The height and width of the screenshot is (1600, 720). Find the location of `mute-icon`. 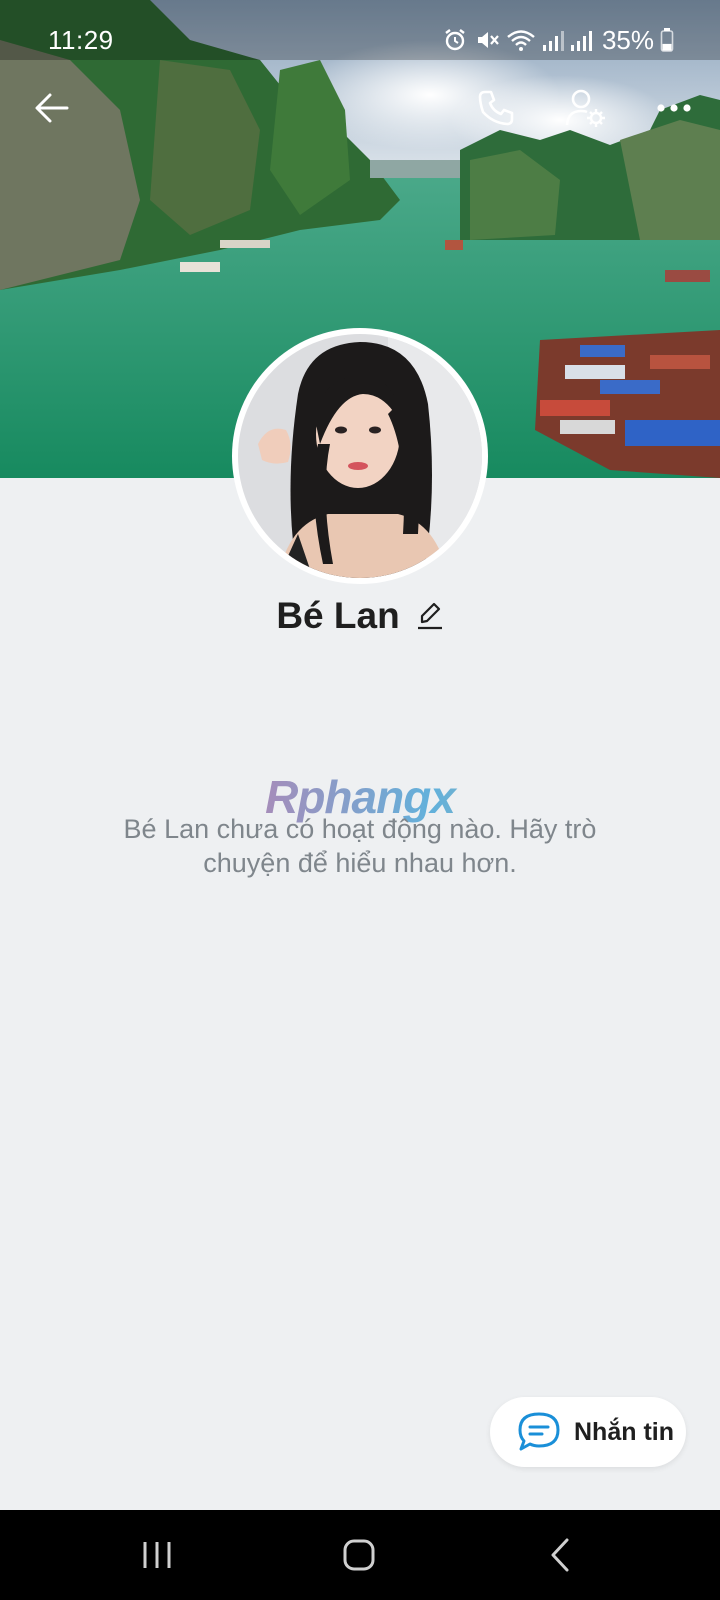

mute-icon is located at coordinates (488, 40).